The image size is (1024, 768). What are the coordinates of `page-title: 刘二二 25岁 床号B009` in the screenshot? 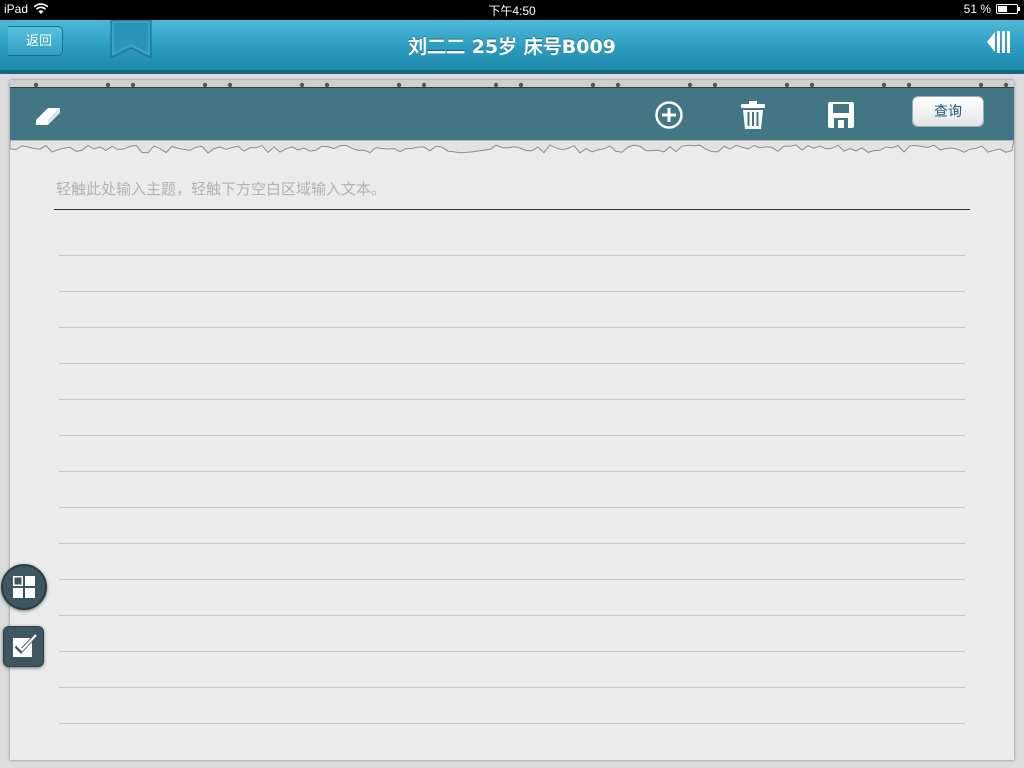 It's located at (512, 47).